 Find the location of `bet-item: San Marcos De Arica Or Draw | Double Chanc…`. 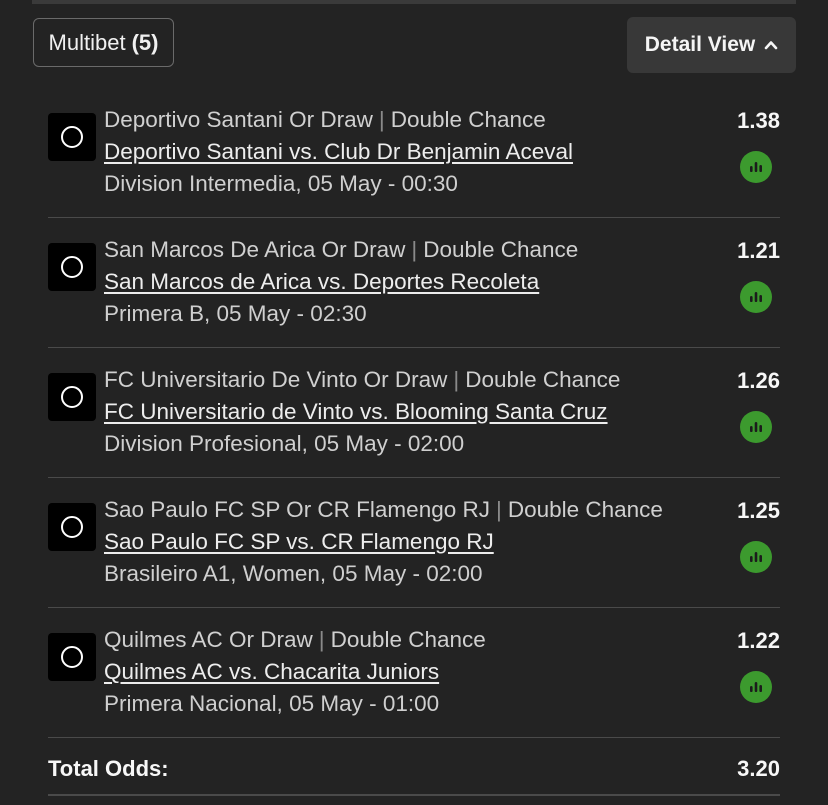

bet-item: San Marcos De Arica Or Draw | Double Chanc… is located at coordinates (414, 283).